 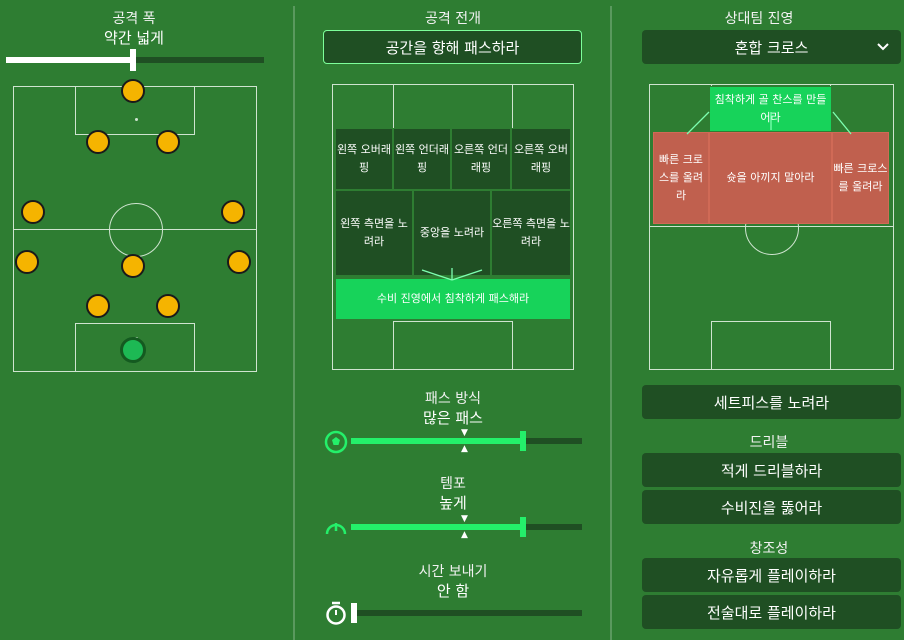 What do you see at coordinates (453, 418) in the screenshot?
I see `pass-style-value: 많은 패스` at bounding box center [453, 418].